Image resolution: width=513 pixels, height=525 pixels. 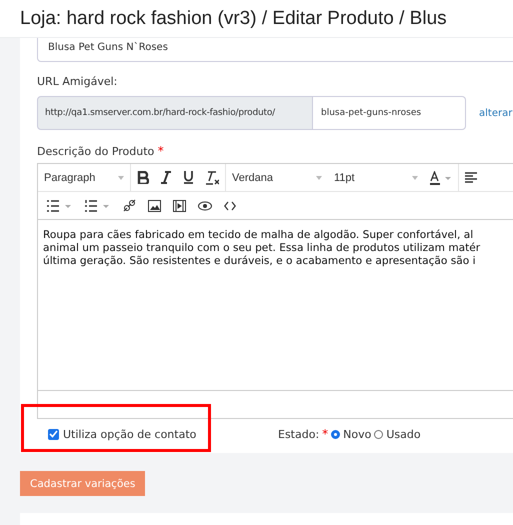 What do you see at coordinates (77, 82) in the screenshot?
I see `field-label: URL Amigável:` at bounding box center [77, 82].